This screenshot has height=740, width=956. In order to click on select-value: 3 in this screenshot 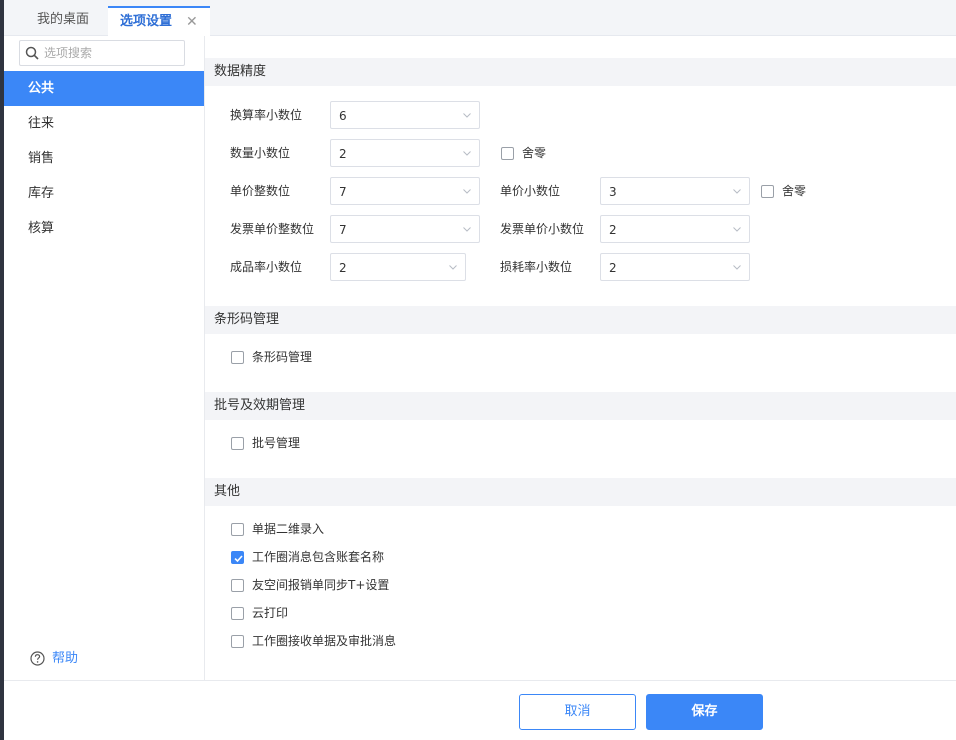, I will do `click(613, 192)`.